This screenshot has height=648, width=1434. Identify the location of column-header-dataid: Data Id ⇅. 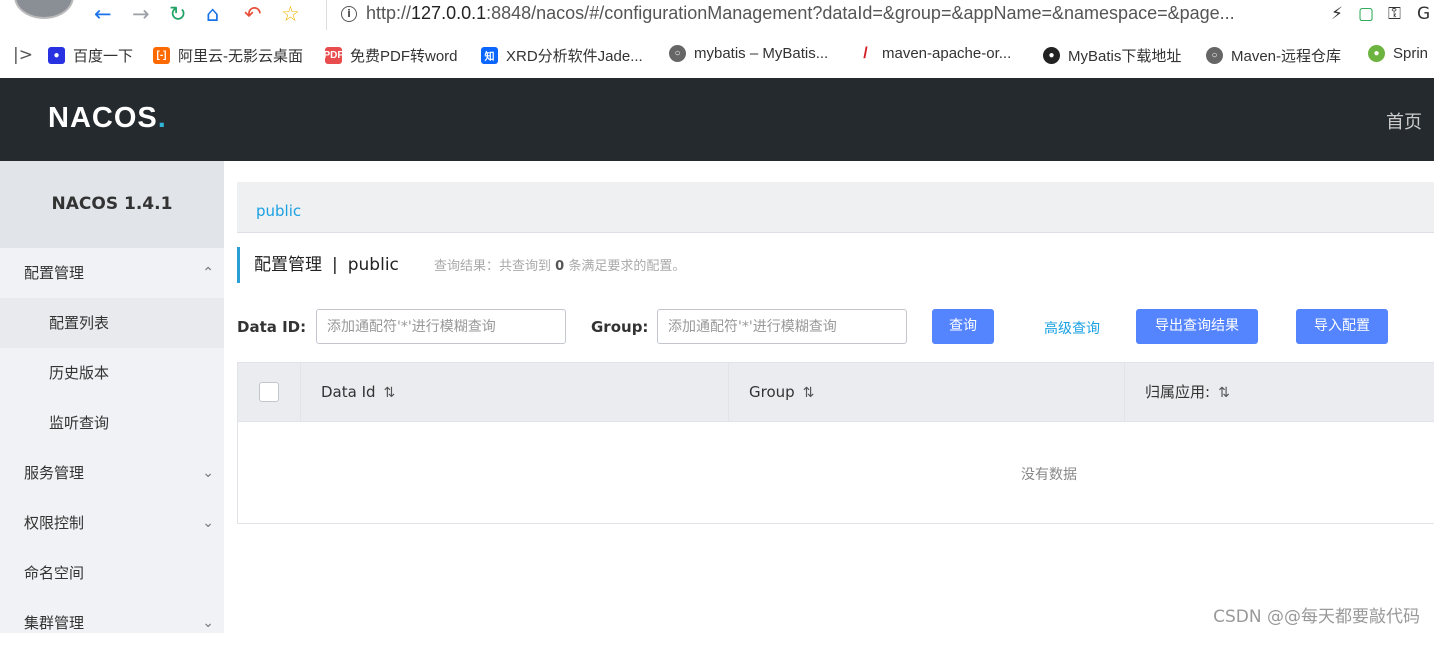
(514, 392).